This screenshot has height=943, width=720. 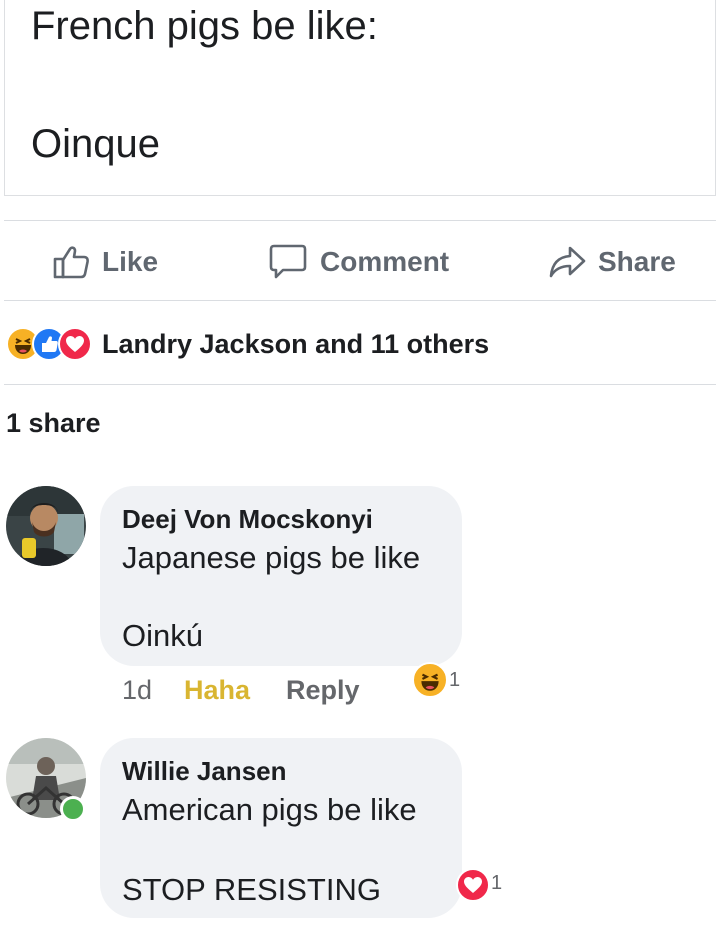 I want to click on post-text-line-1: French pigs be like:, so click(x=204, y=26).